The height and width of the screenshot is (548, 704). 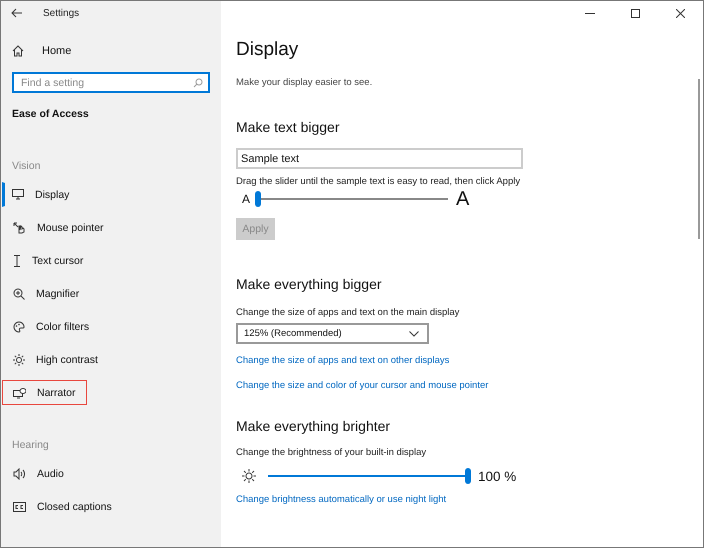 I want to click on home-link: Home, so click(x=111, y=51).